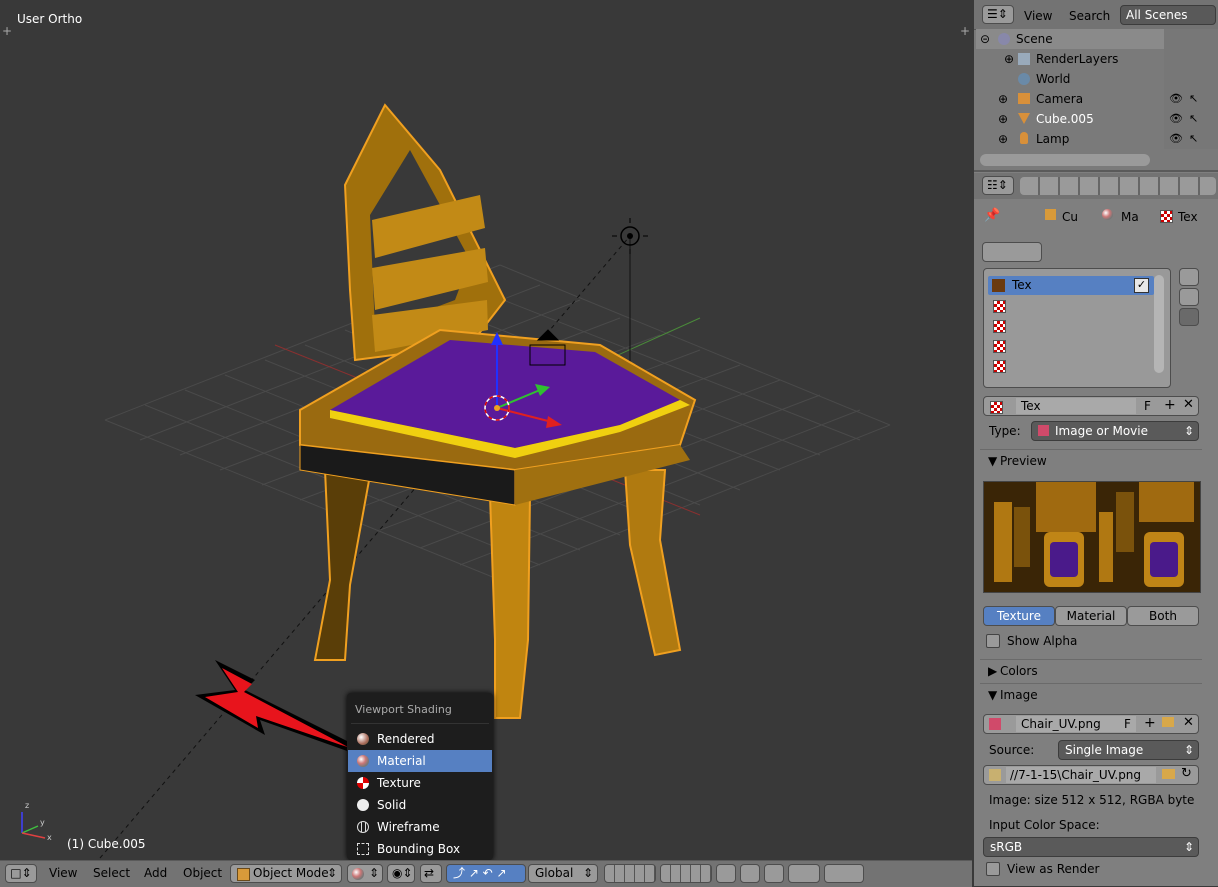 This screenshot has height=887, width=1218. I want to click on source-dropdown: Single Image ⇕, so click(1128, 750).